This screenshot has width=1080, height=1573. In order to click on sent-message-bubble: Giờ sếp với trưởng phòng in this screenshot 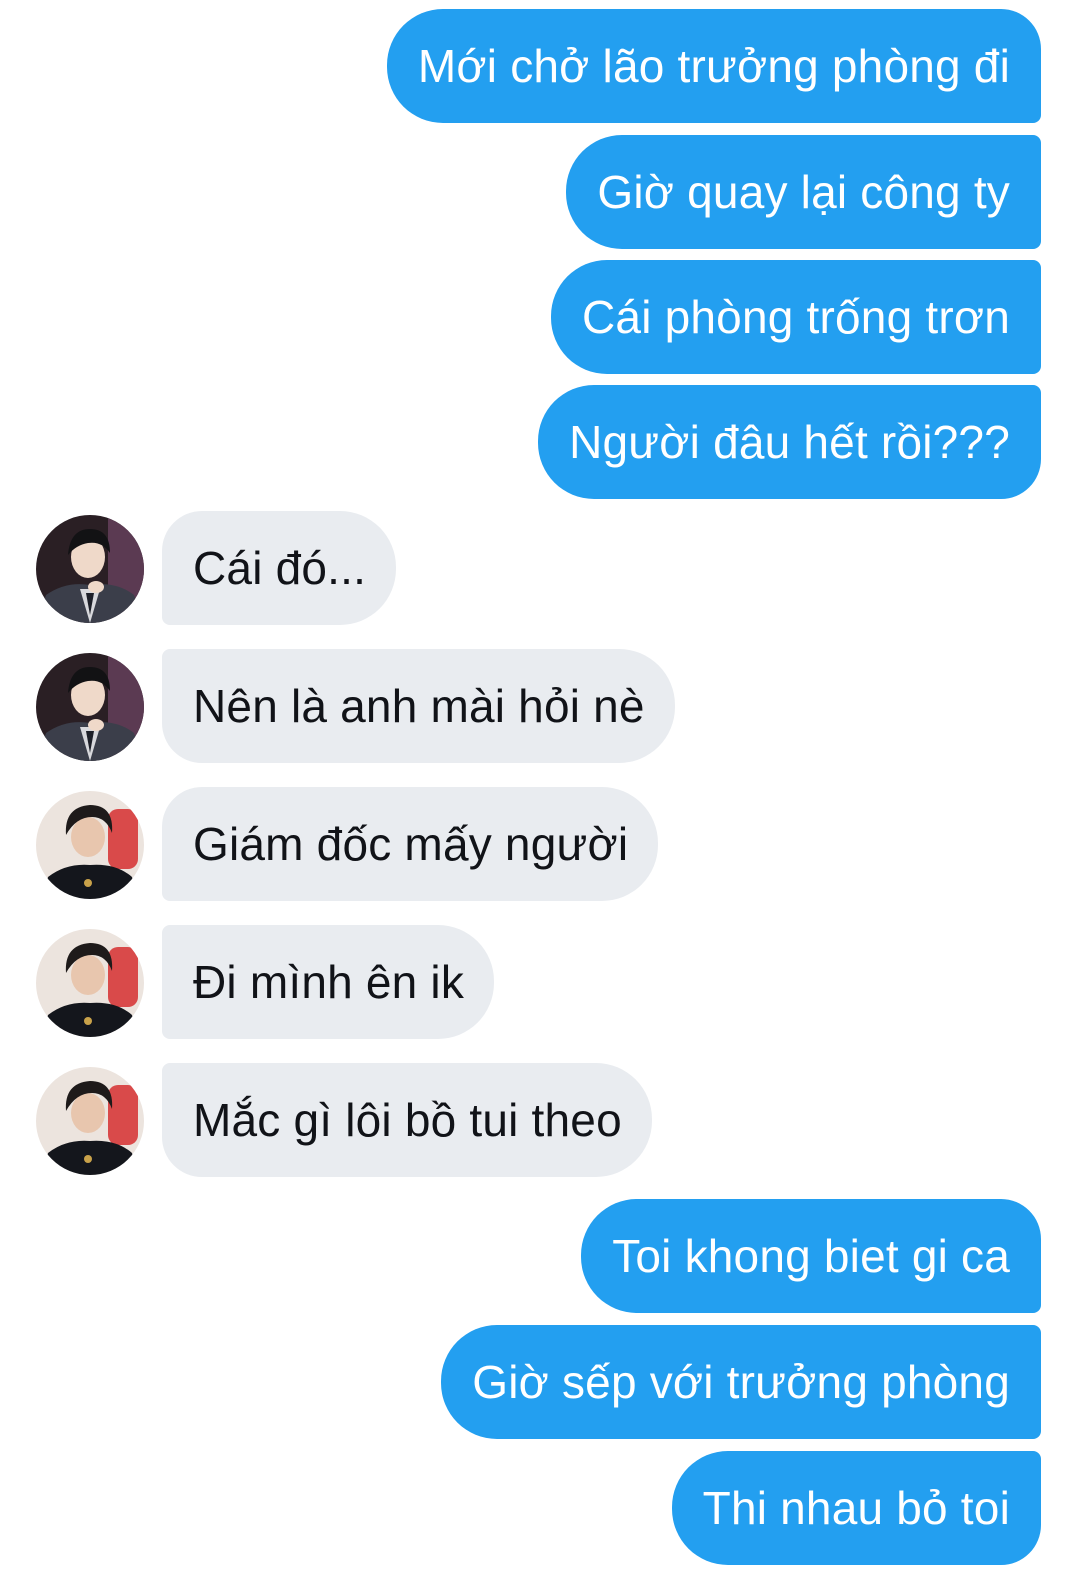, I will do `click(741, 1382)`.